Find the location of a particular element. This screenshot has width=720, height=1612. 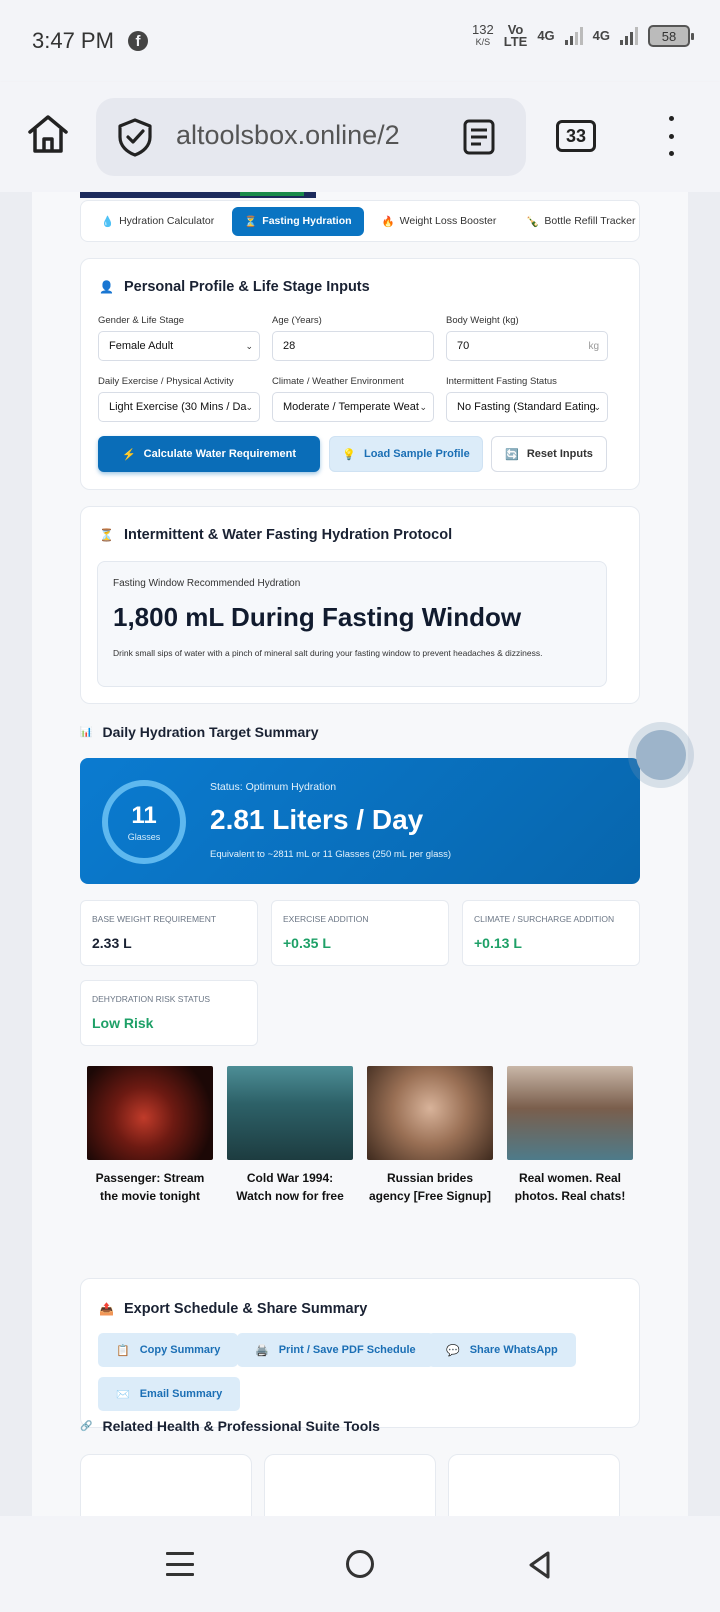

load-sample-button: 💡 Load Sample Profile is located at coordinates (406, 454).